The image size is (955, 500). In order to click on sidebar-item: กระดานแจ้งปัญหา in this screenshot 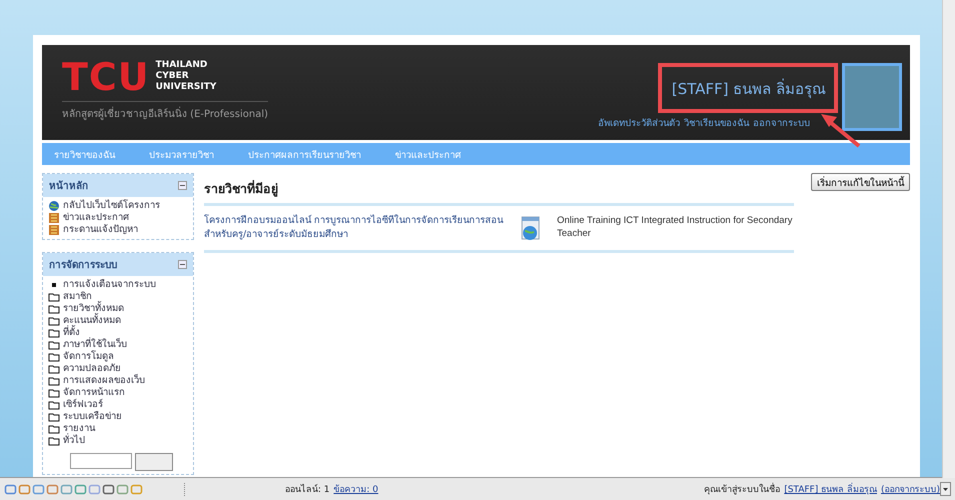, I will do `click(100, 230)`.